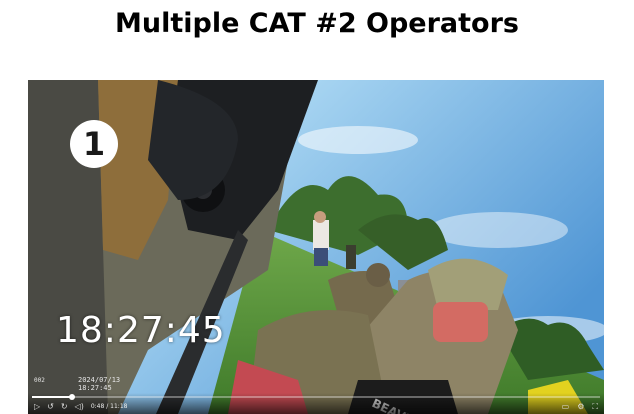 The width and height of the screenshot is (634, 414). I want to click on badge-number: 1, so click(94, 144).